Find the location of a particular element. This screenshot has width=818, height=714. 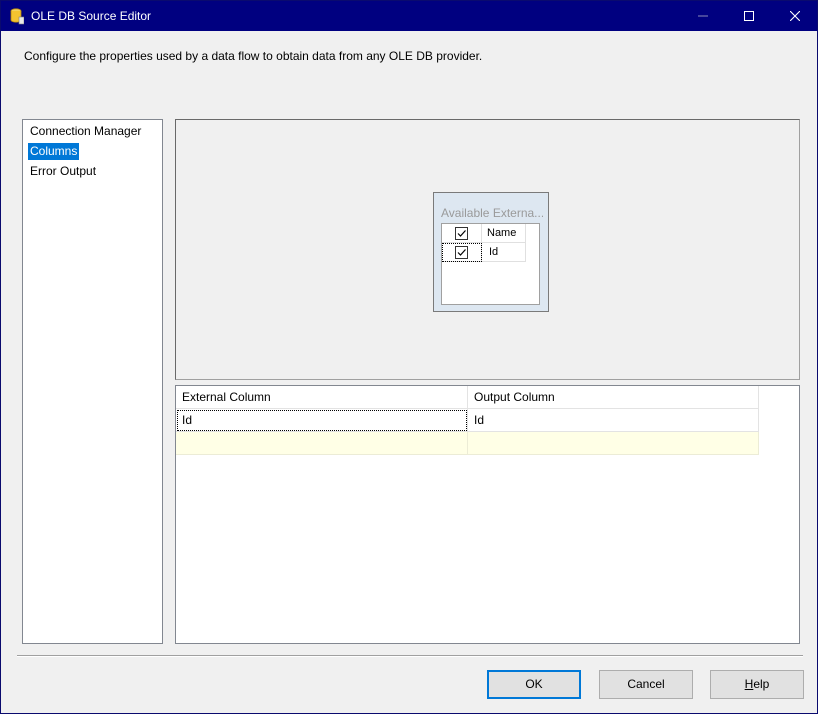

table-row: Id Id is located at coordinates (467, 420).